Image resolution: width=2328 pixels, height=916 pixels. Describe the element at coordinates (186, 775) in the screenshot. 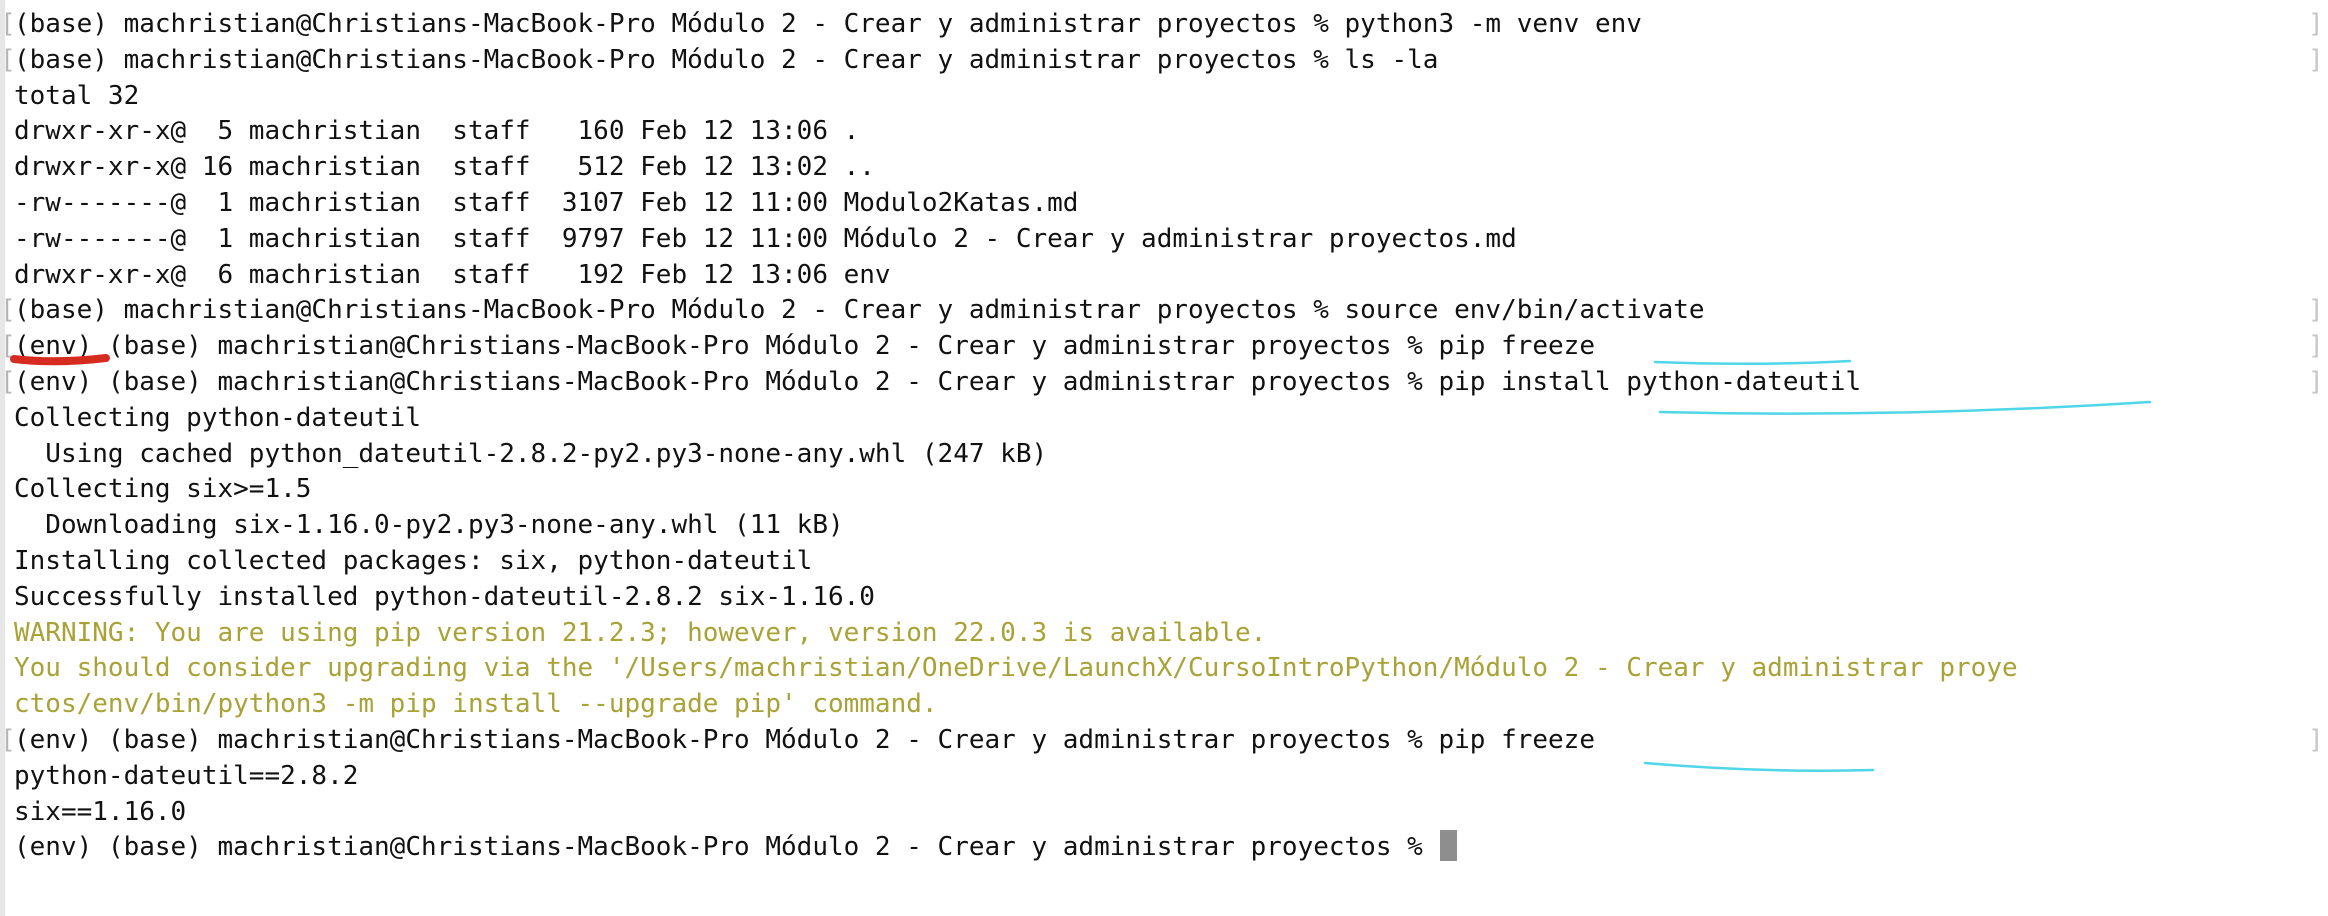

I see `line-text: python-dateutil==2.8.2` at that location.